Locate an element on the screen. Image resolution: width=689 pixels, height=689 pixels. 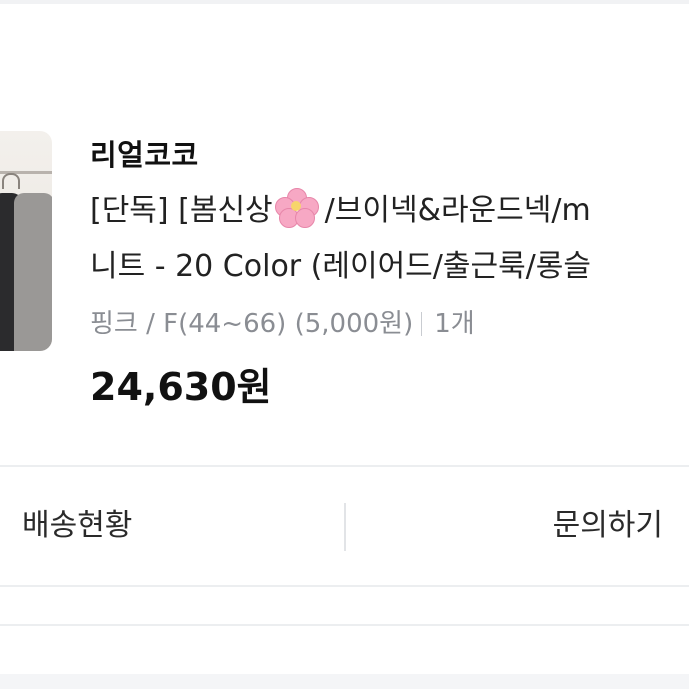
option-separator is located at coordinates (422, 324).